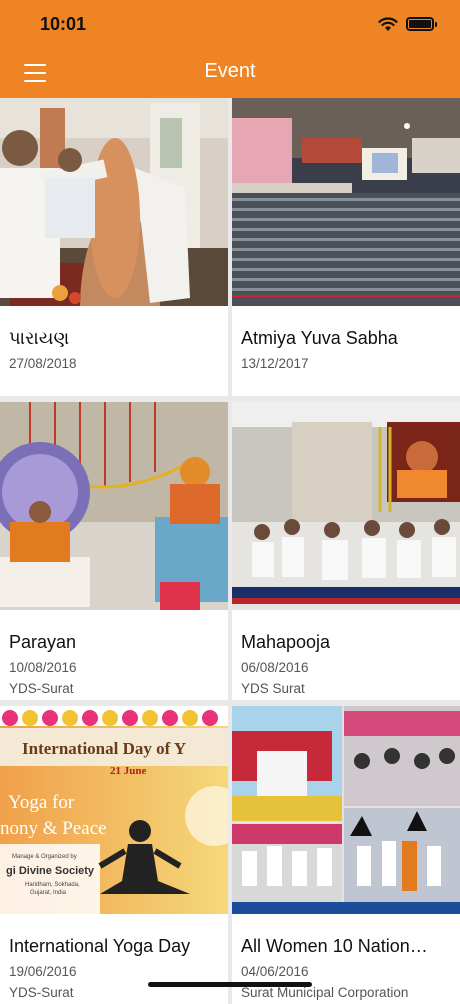  What do you see at coordinates (50, 871) in the screenshot?
I see `banner-org: gi Divine Society` at bounding box center [50, 871].